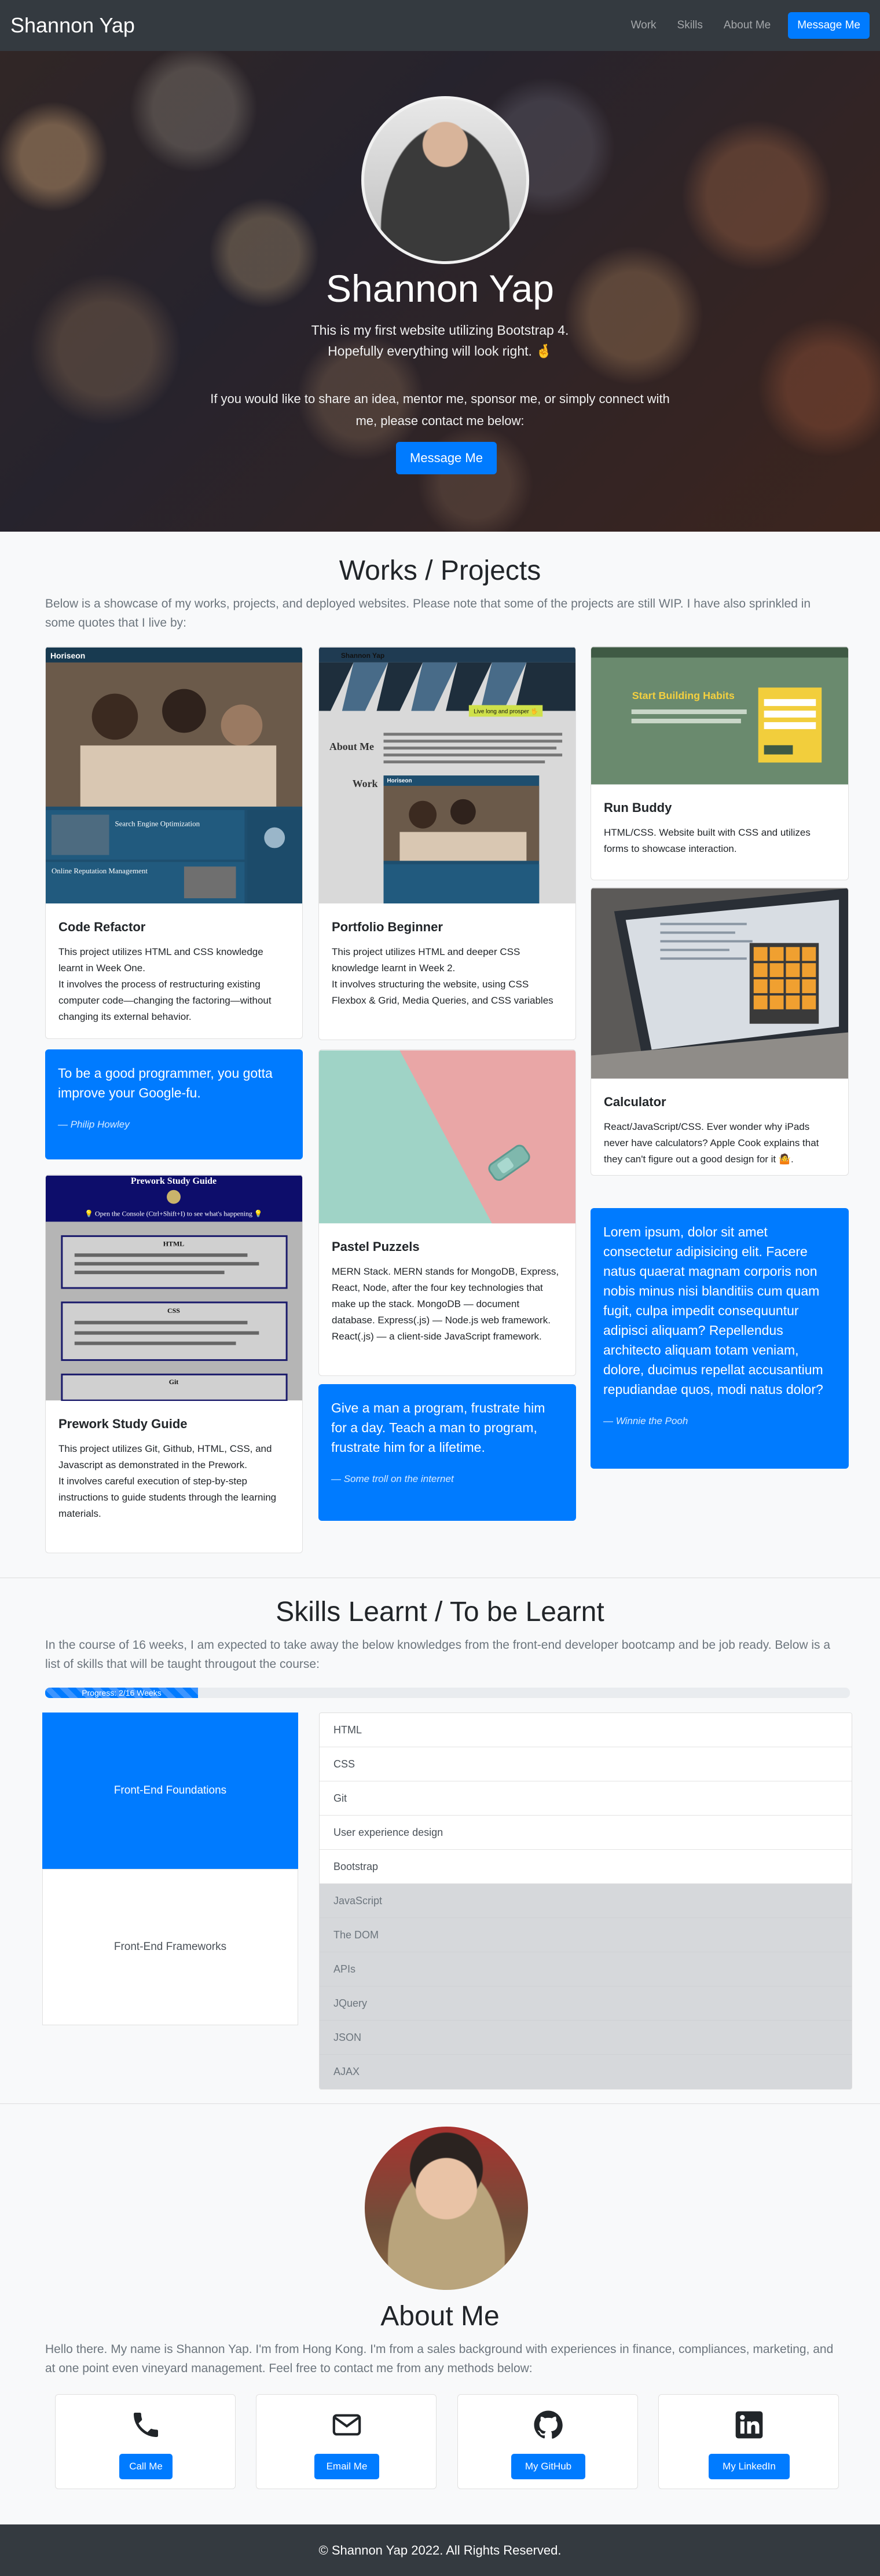 Image resolution: width=880 pixels, height=2576 pixels. What do you see at coordinates (447, 1137) in the screenshot?
I see `pastel-puzzels-image` at bounding box center [447, 1137].